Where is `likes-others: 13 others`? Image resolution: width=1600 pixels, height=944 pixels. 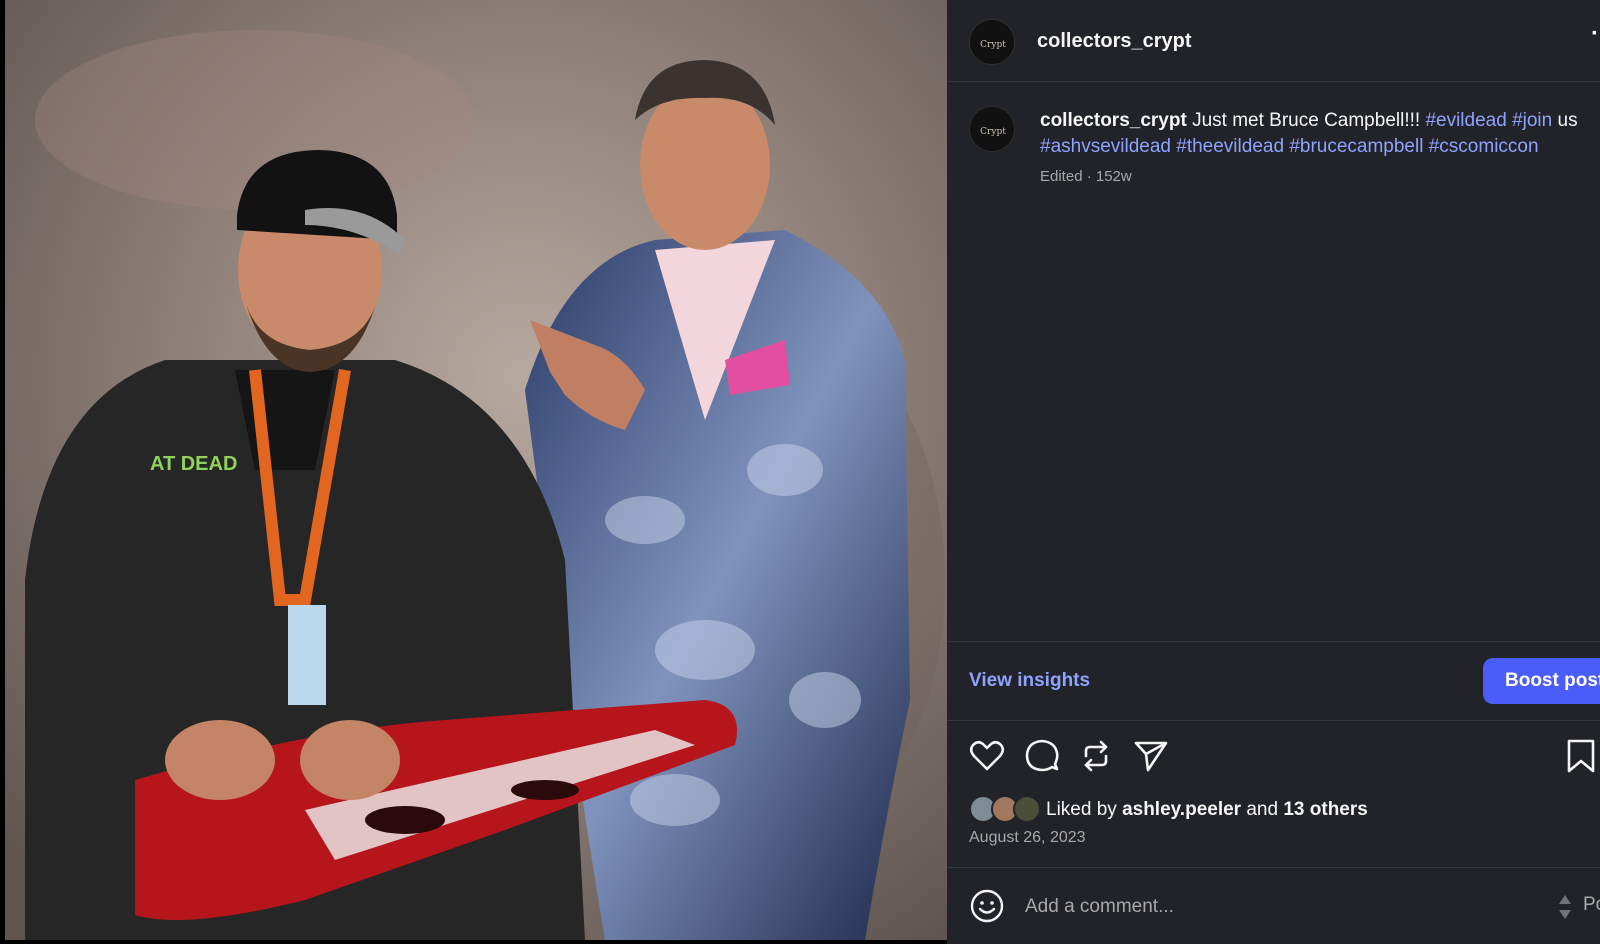 likes-others: 13 others is located at coordinates (1325, 809).